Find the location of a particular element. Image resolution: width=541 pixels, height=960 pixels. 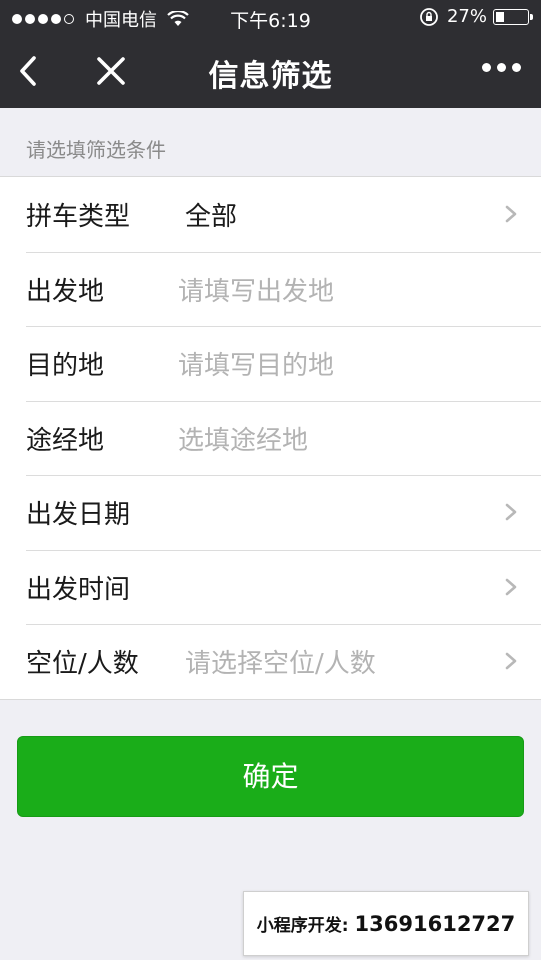

departure-time-row: 出发时间 is located at coordinates (270, 587).